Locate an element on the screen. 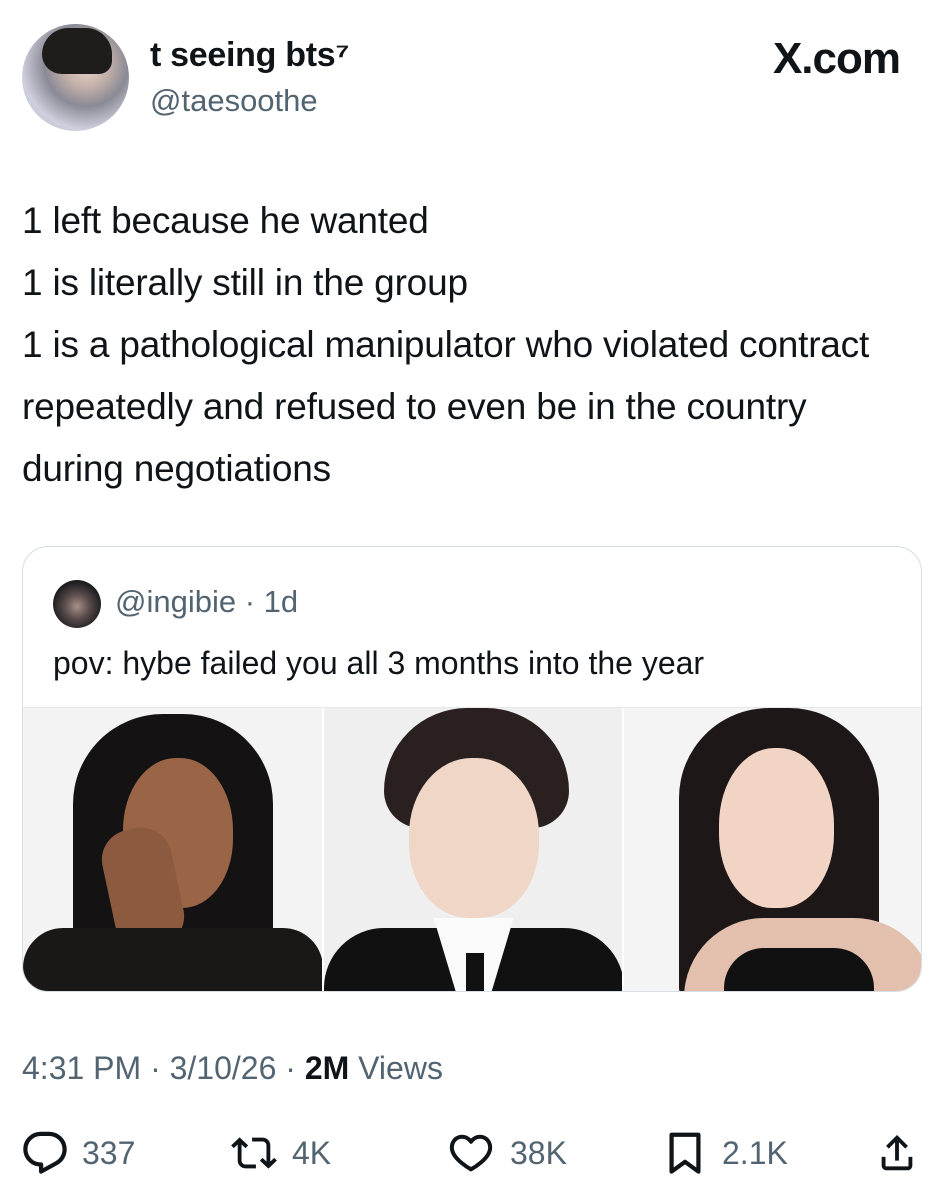 The image size is (946, 1200). tweet-date: 3/10/26 is located at coordinates (223, 1068).